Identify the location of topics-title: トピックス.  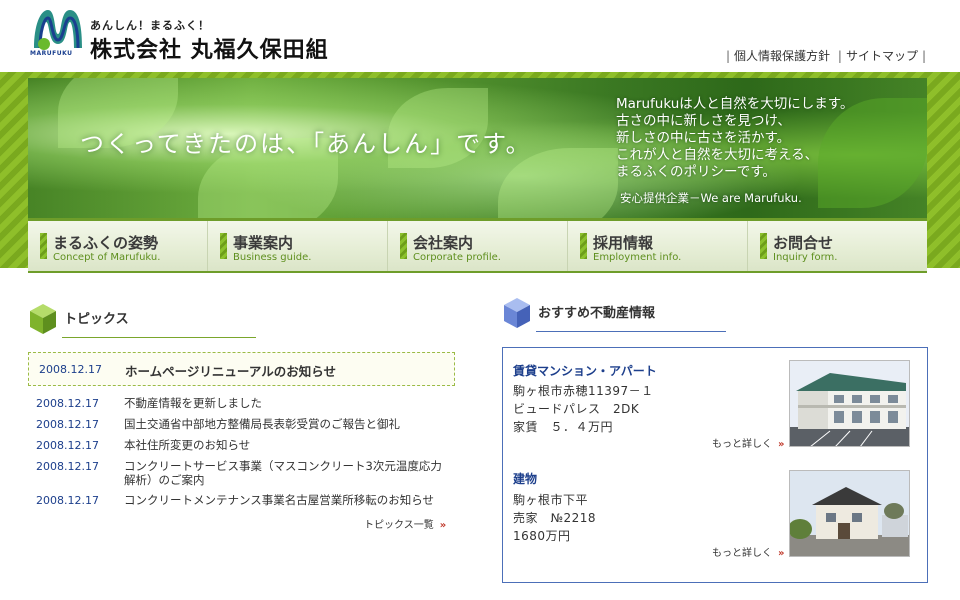
(96, 319).